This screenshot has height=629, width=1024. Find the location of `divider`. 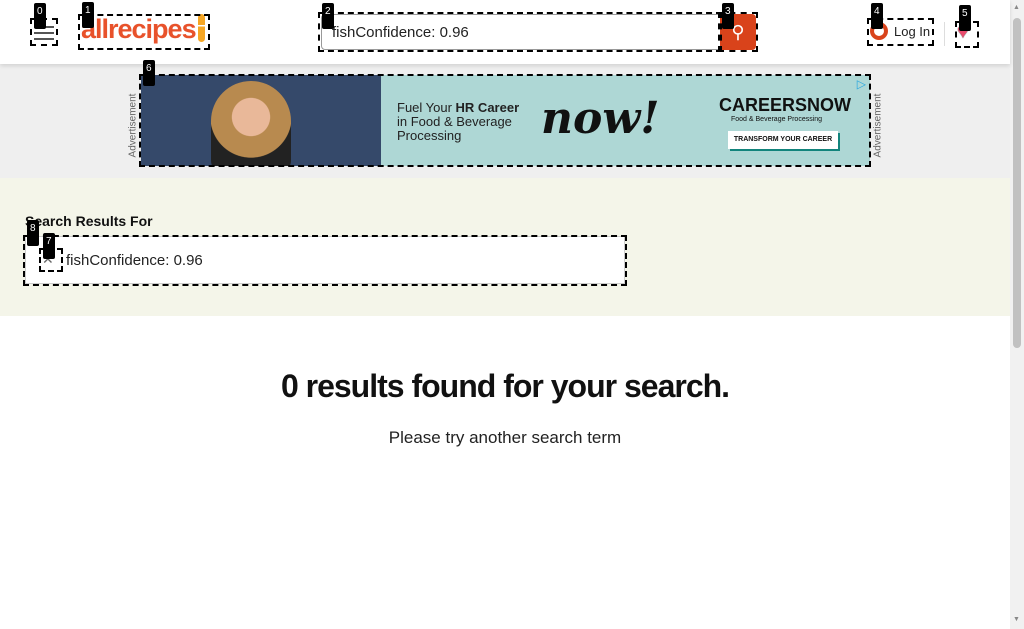

divider is located at coordinates (944, 34).